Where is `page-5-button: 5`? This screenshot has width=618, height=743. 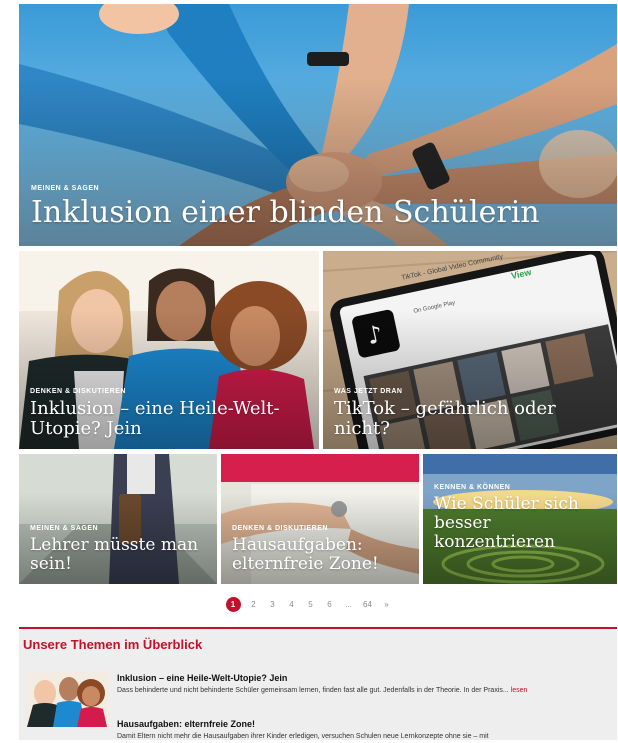
page-5-button: 5 is located at coordinates (311, 604).